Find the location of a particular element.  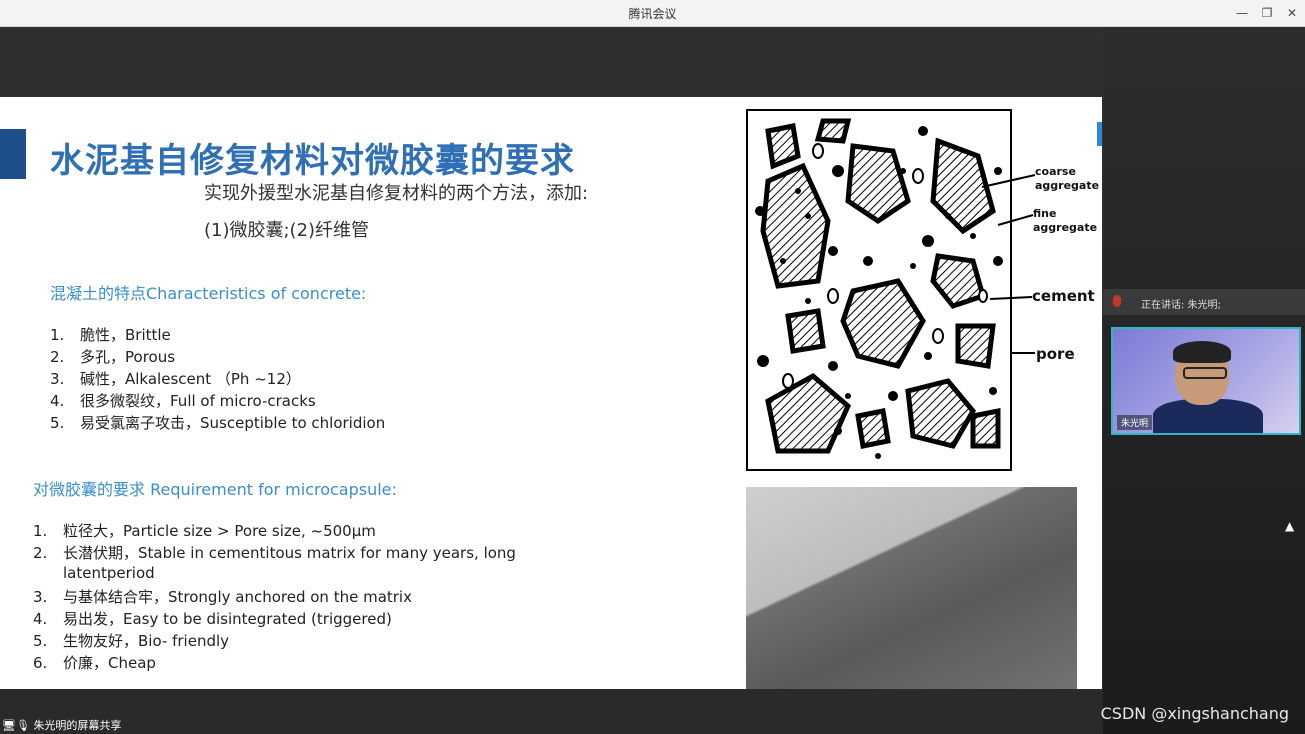

participant-name: 朱光明 is located at coordinates (1135, 422).